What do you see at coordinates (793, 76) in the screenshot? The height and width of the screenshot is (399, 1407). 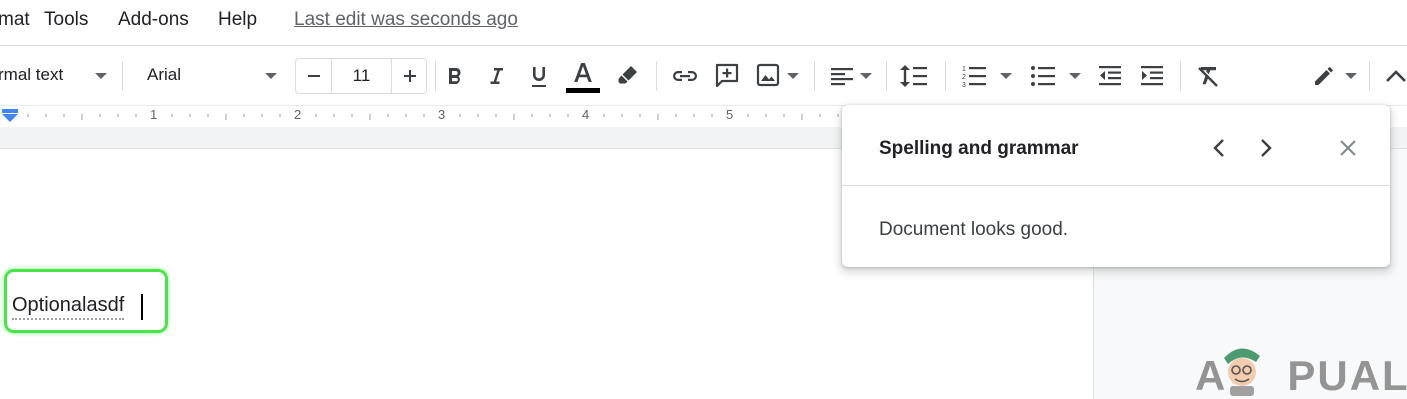 I see `image-chevron-down-icon` at bounding box center [793, 76].